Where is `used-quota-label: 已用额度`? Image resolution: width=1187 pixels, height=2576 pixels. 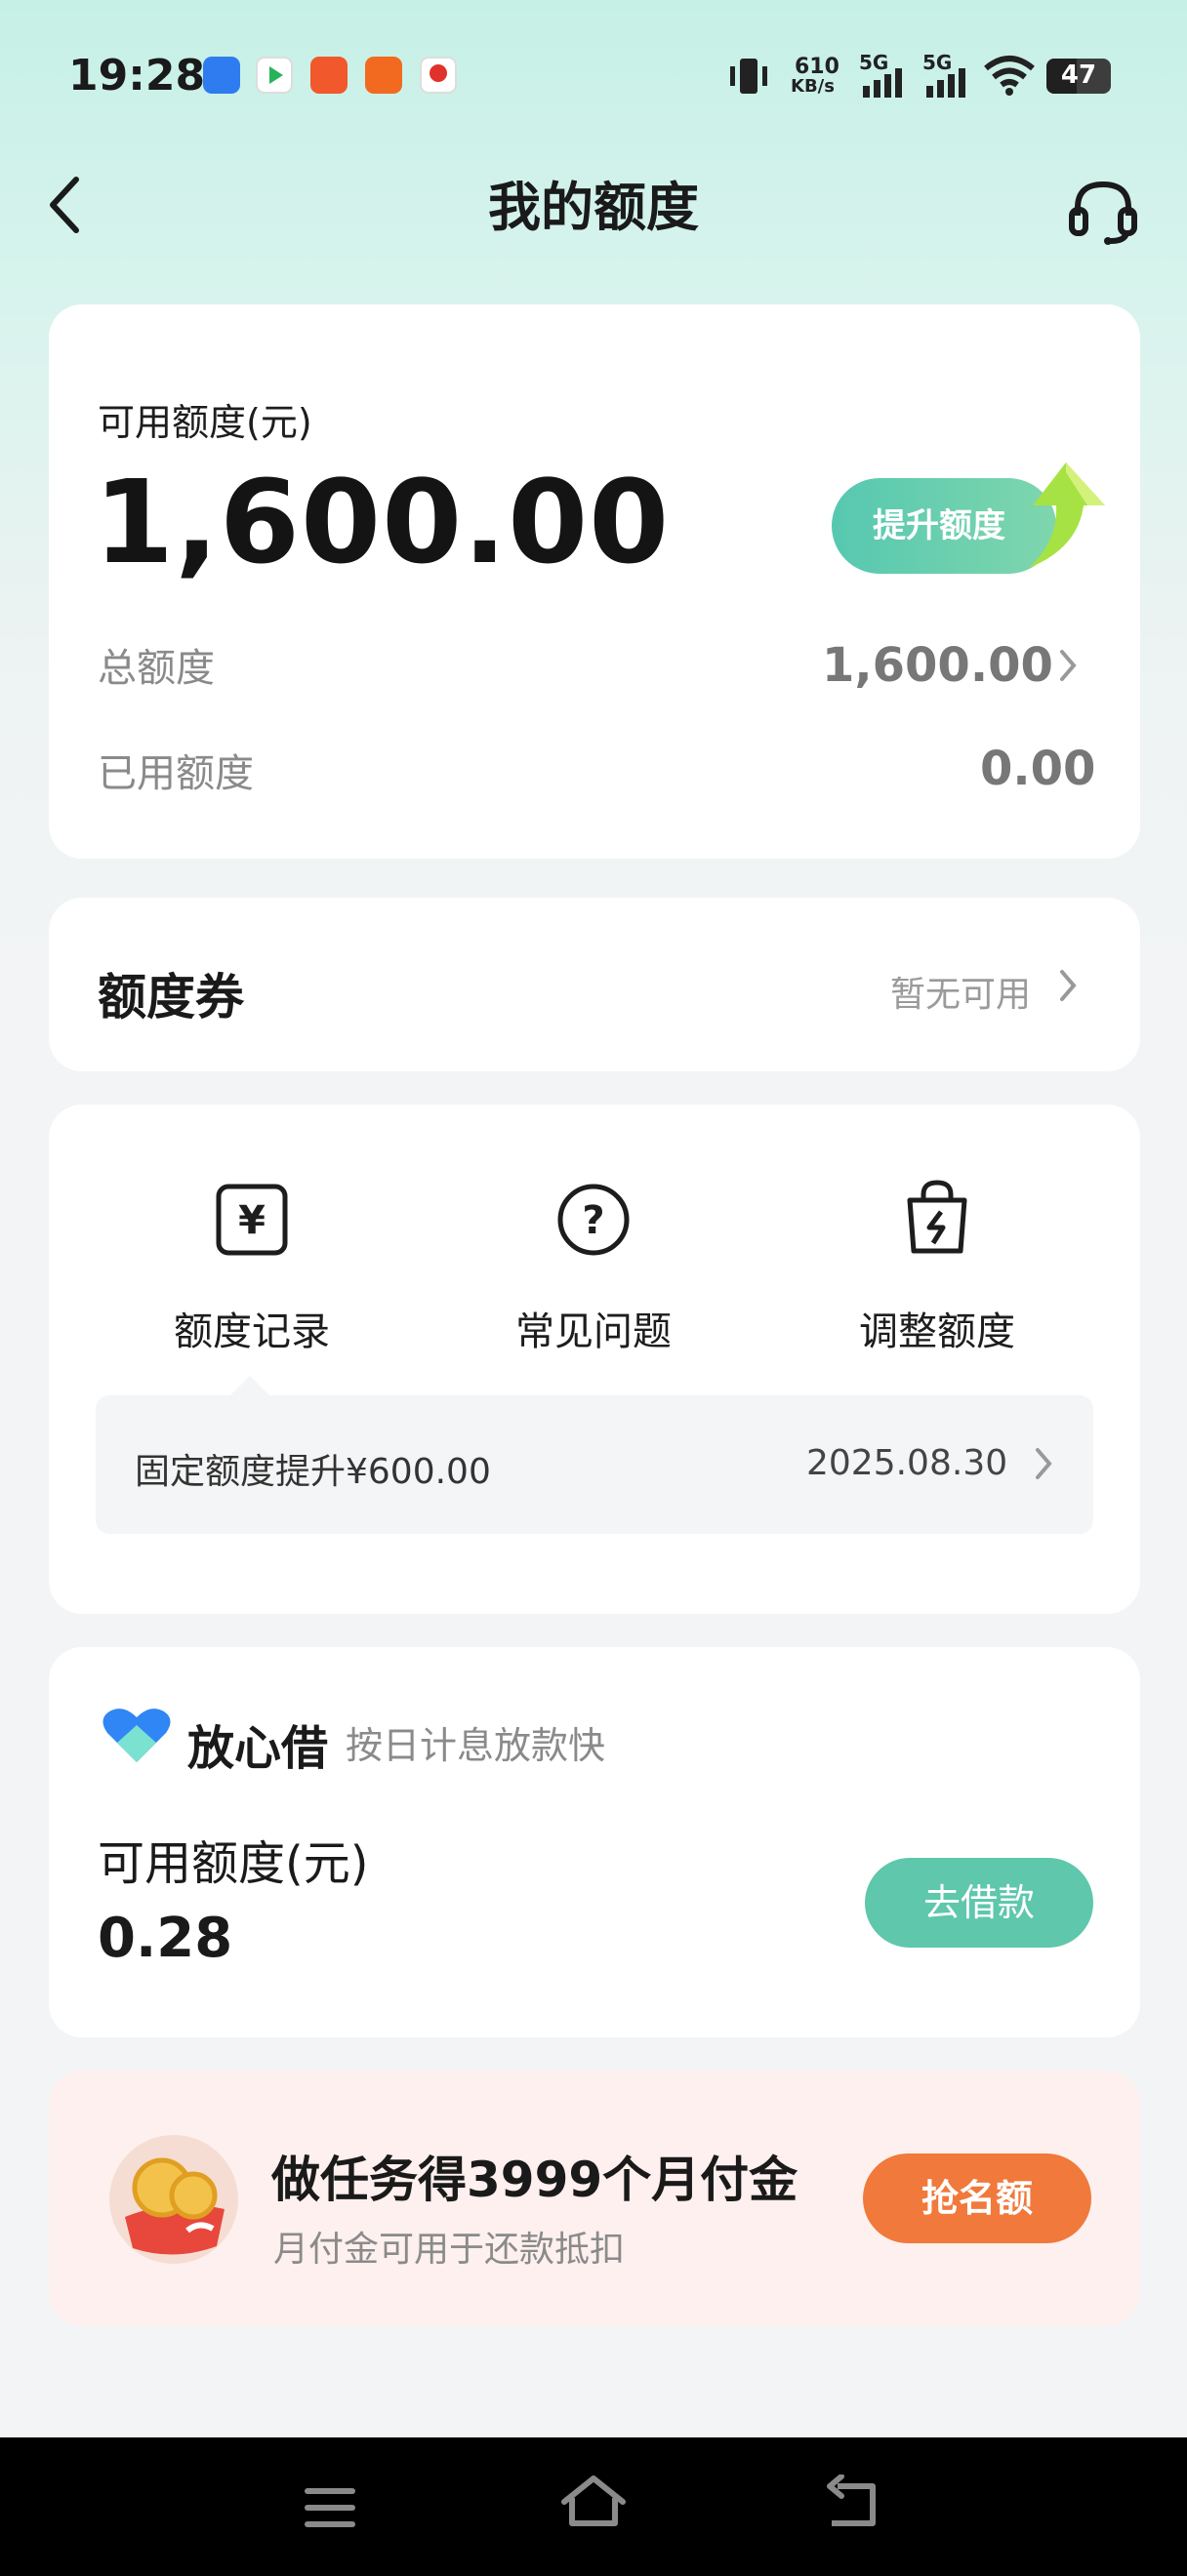
used-quota-label: 已用额度 is located at coordinates (176, 773).